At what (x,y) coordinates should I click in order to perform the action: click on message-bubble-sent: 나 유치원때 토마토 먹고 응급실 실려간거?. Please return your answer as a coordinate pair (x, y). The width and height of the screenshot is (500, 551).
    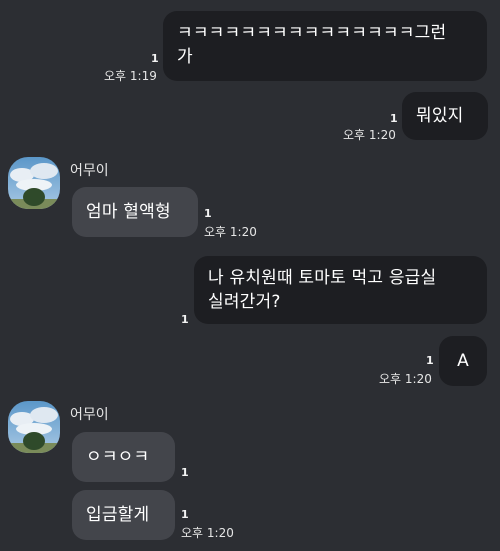
    Looking at the image, I should click on (340, 290).